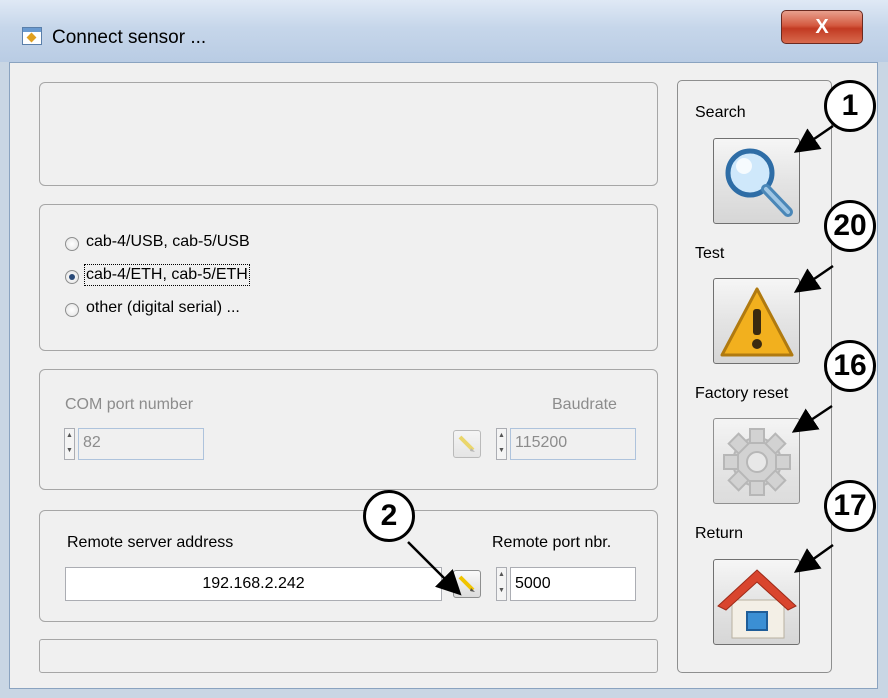 The width and height of the screenshot is (888, 698). I want to click on callout-factory-reset: 16, so click(850, 366).